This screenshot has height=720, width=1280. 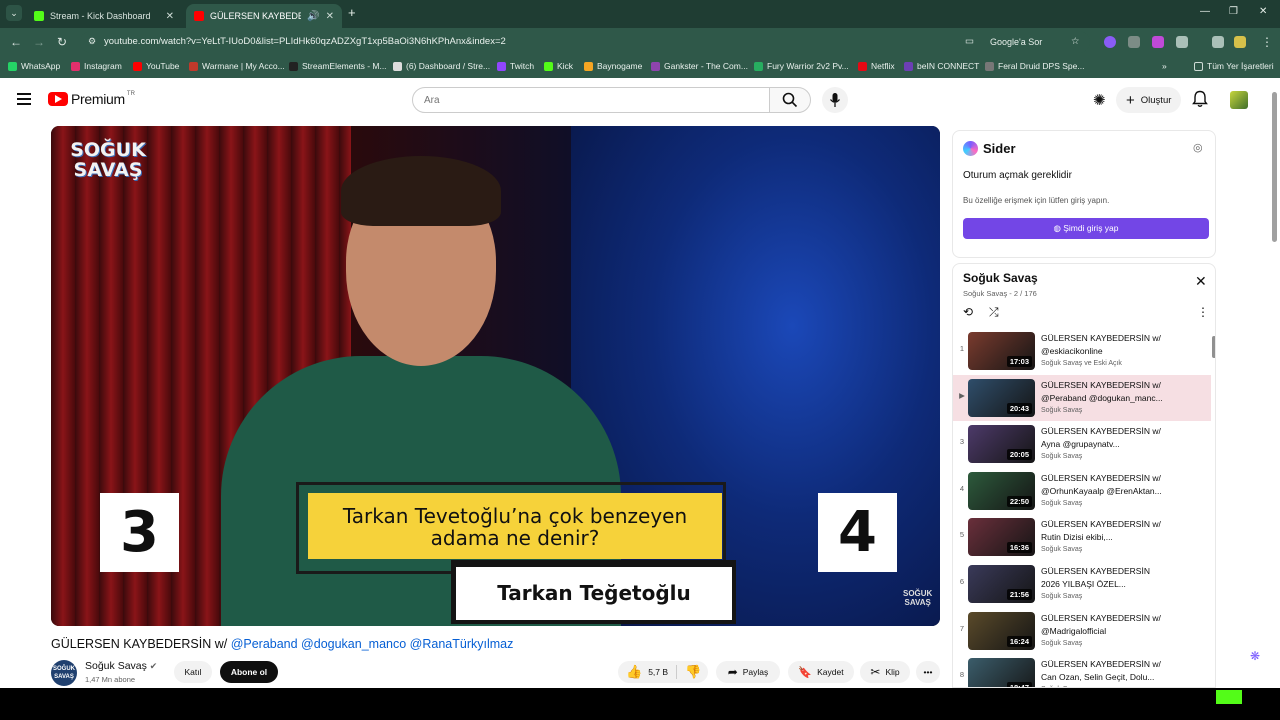 I want to click on video-thumbnail: 16:24, so click(x=1001, y=630).